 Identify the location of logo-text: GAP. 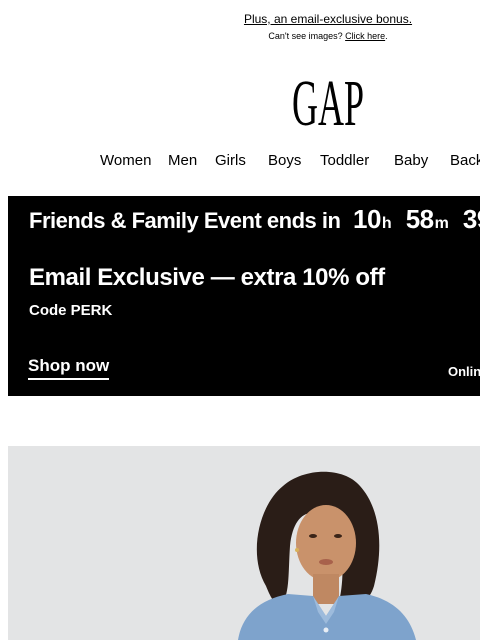
(328, 99).